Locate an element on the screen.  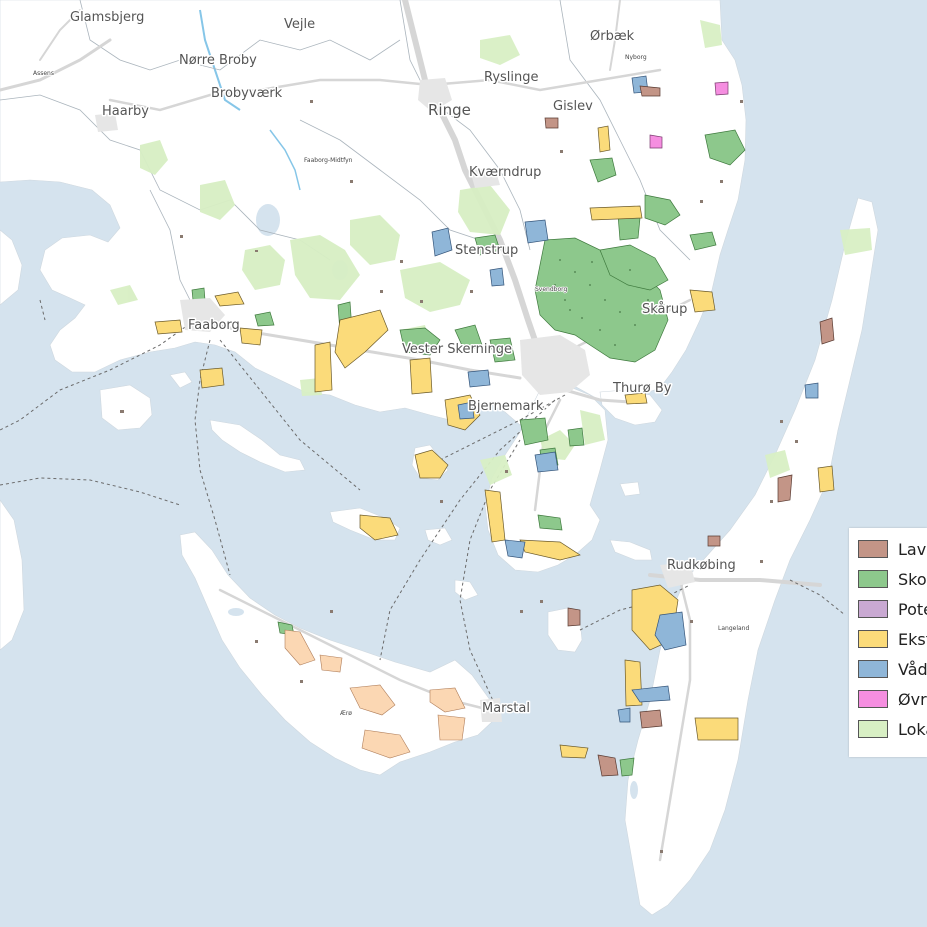
legend-label: Øvrige is located at coordinates (912, 699).